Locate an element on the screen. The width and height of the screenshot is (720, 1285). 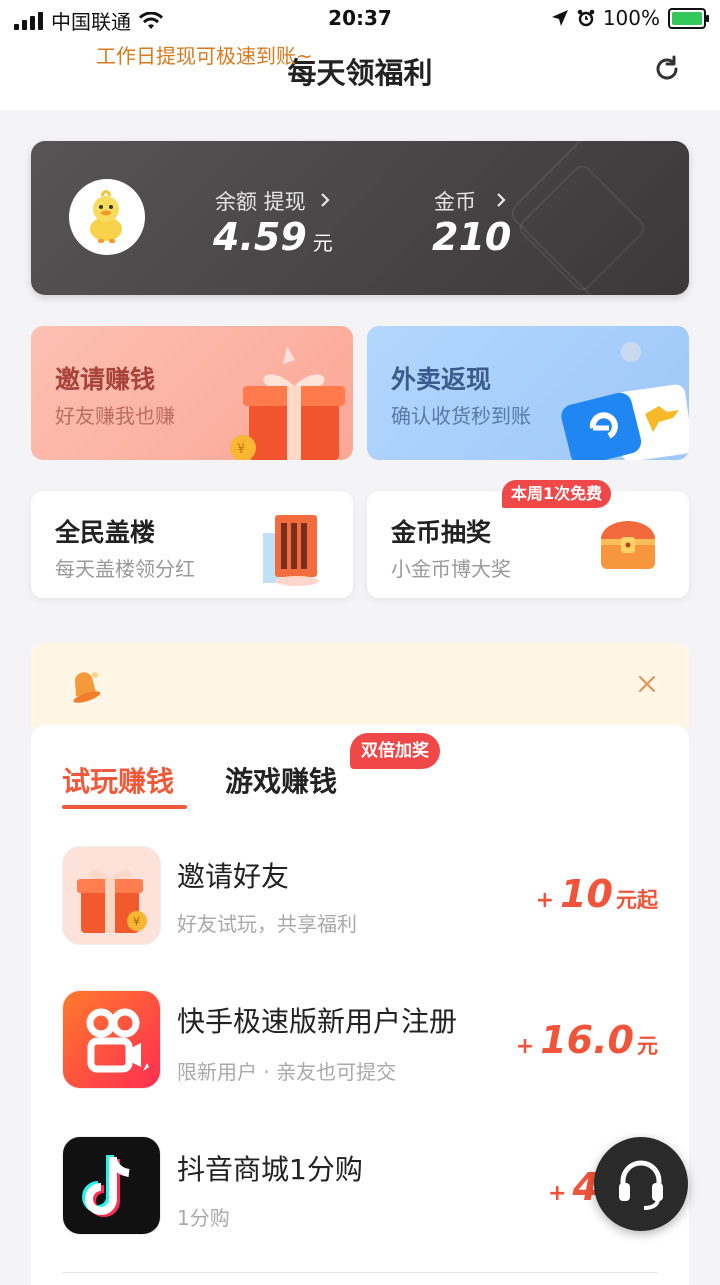
task-title: 快手极速版新用户注册 is located at coordinates (317, 1021).